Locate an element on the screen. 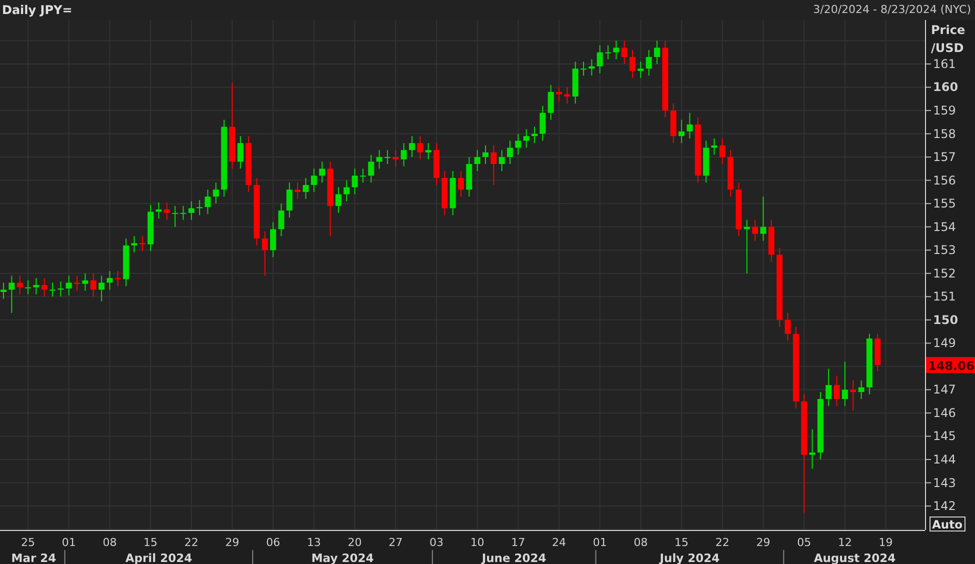 The width and height of the screenshot is (975, 564). price-tick-label: 156 is located at coordinates (944, 180).